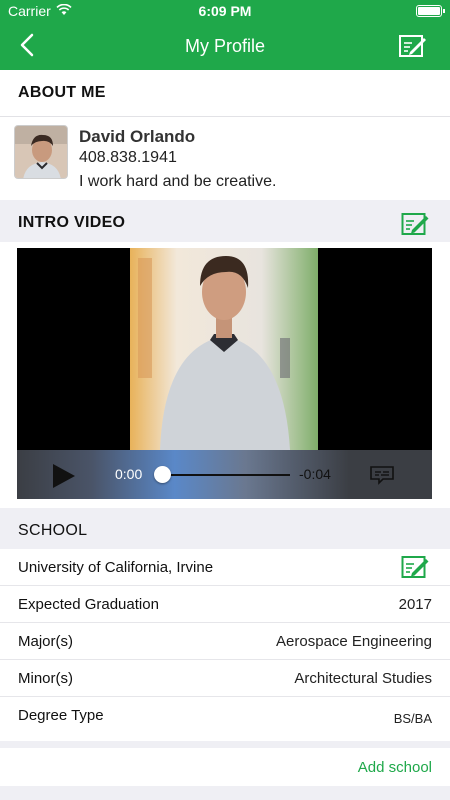 The image size is (450, 800). I want to click on page-title: My Profile, so click(224, 46).